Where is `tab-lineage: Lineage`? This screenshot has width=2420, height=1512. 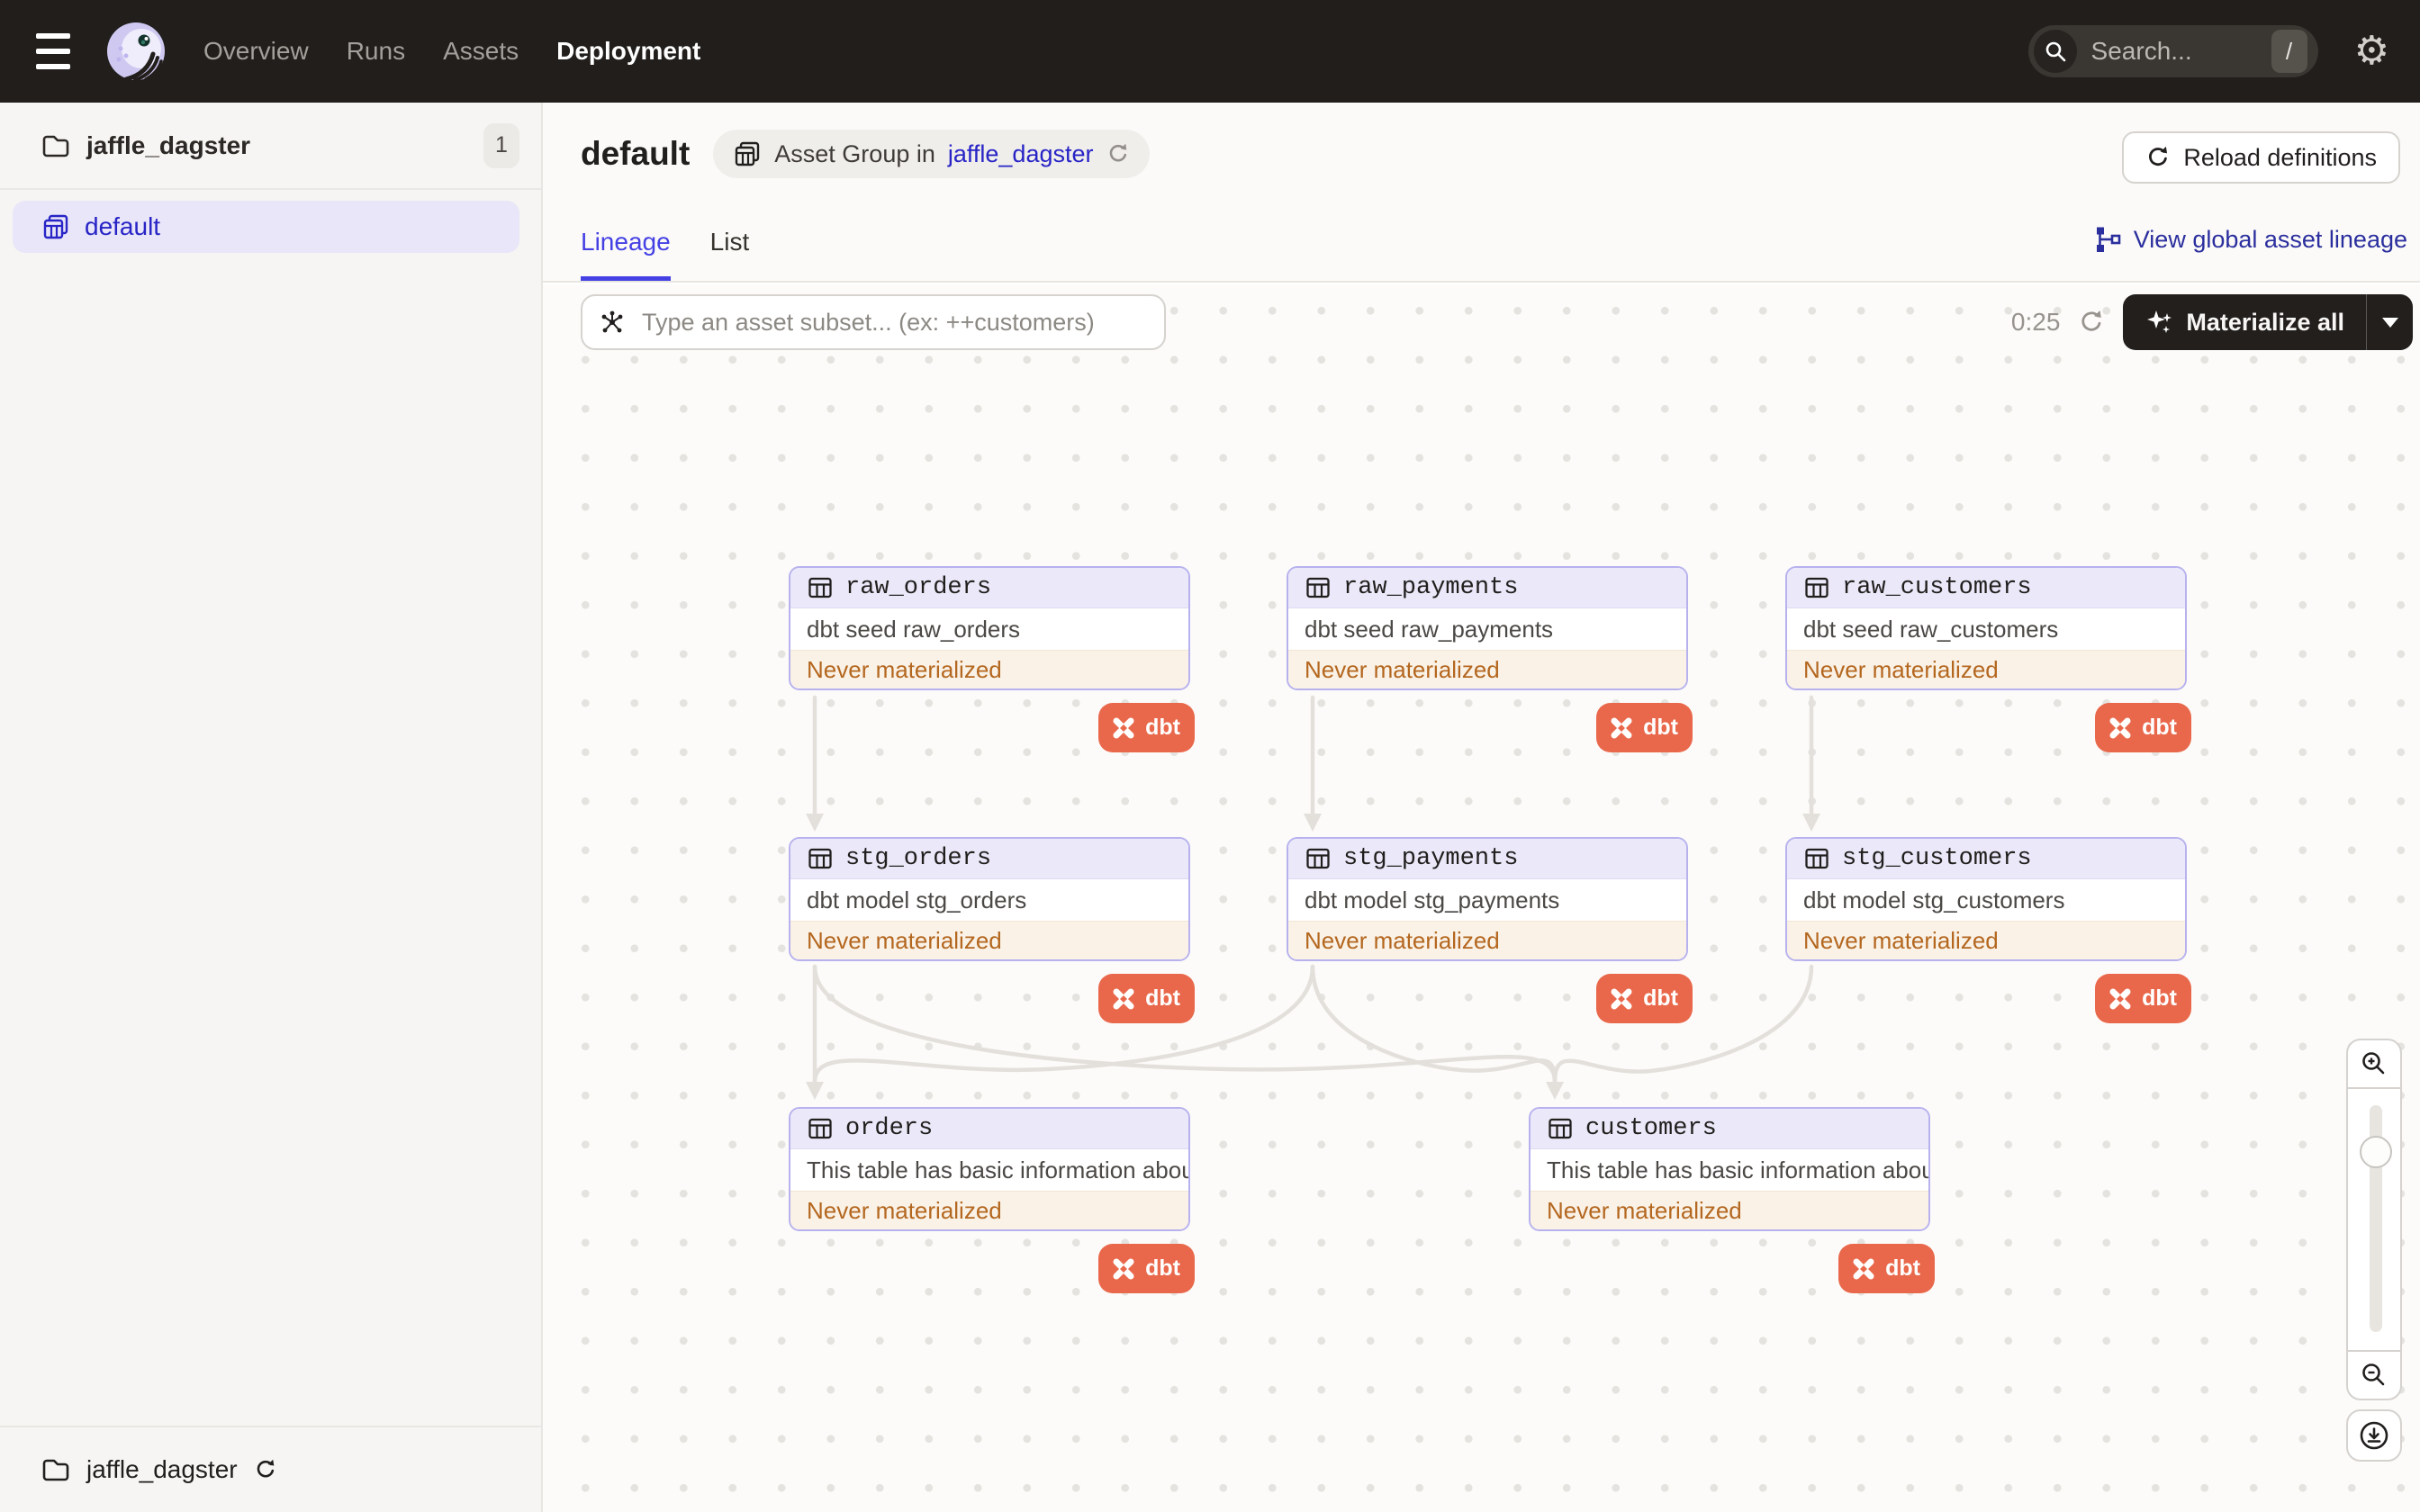 tab-lineage: Lineage is located at coordinates (626, 254).